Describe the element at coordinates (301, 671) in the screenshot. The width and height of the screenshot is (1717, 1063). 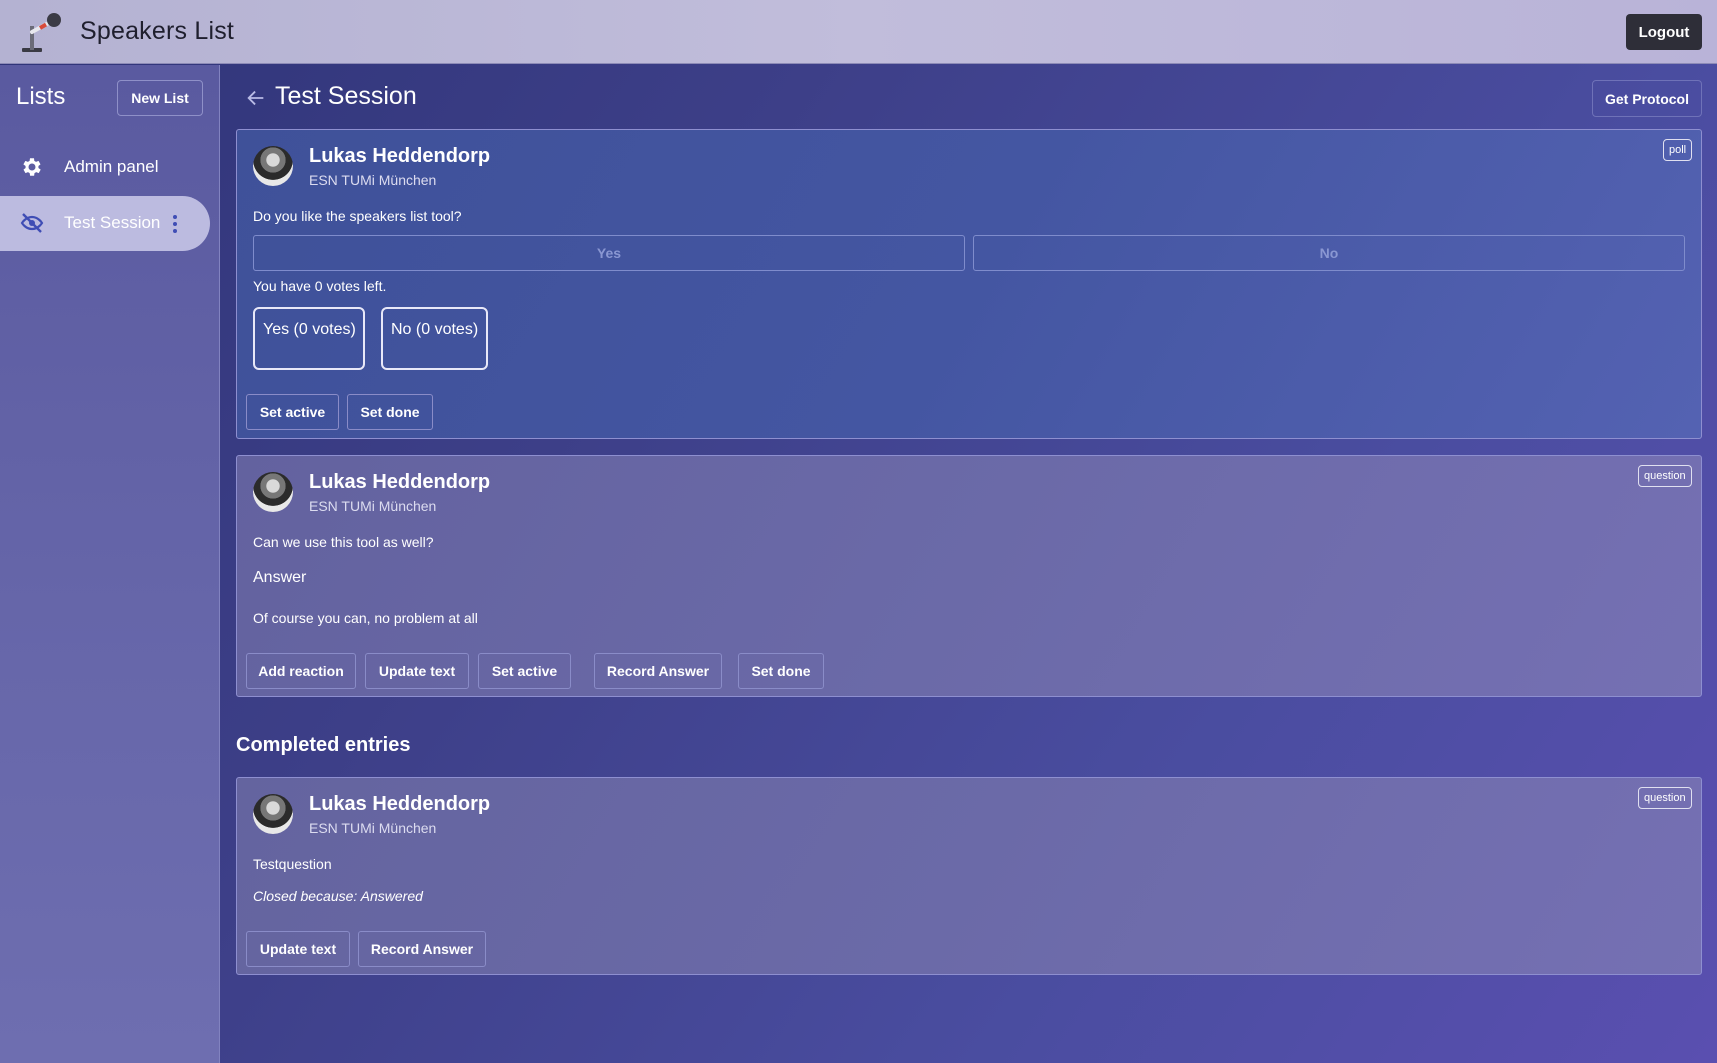
I see `add-reaction-button: Add reaction` at that location.